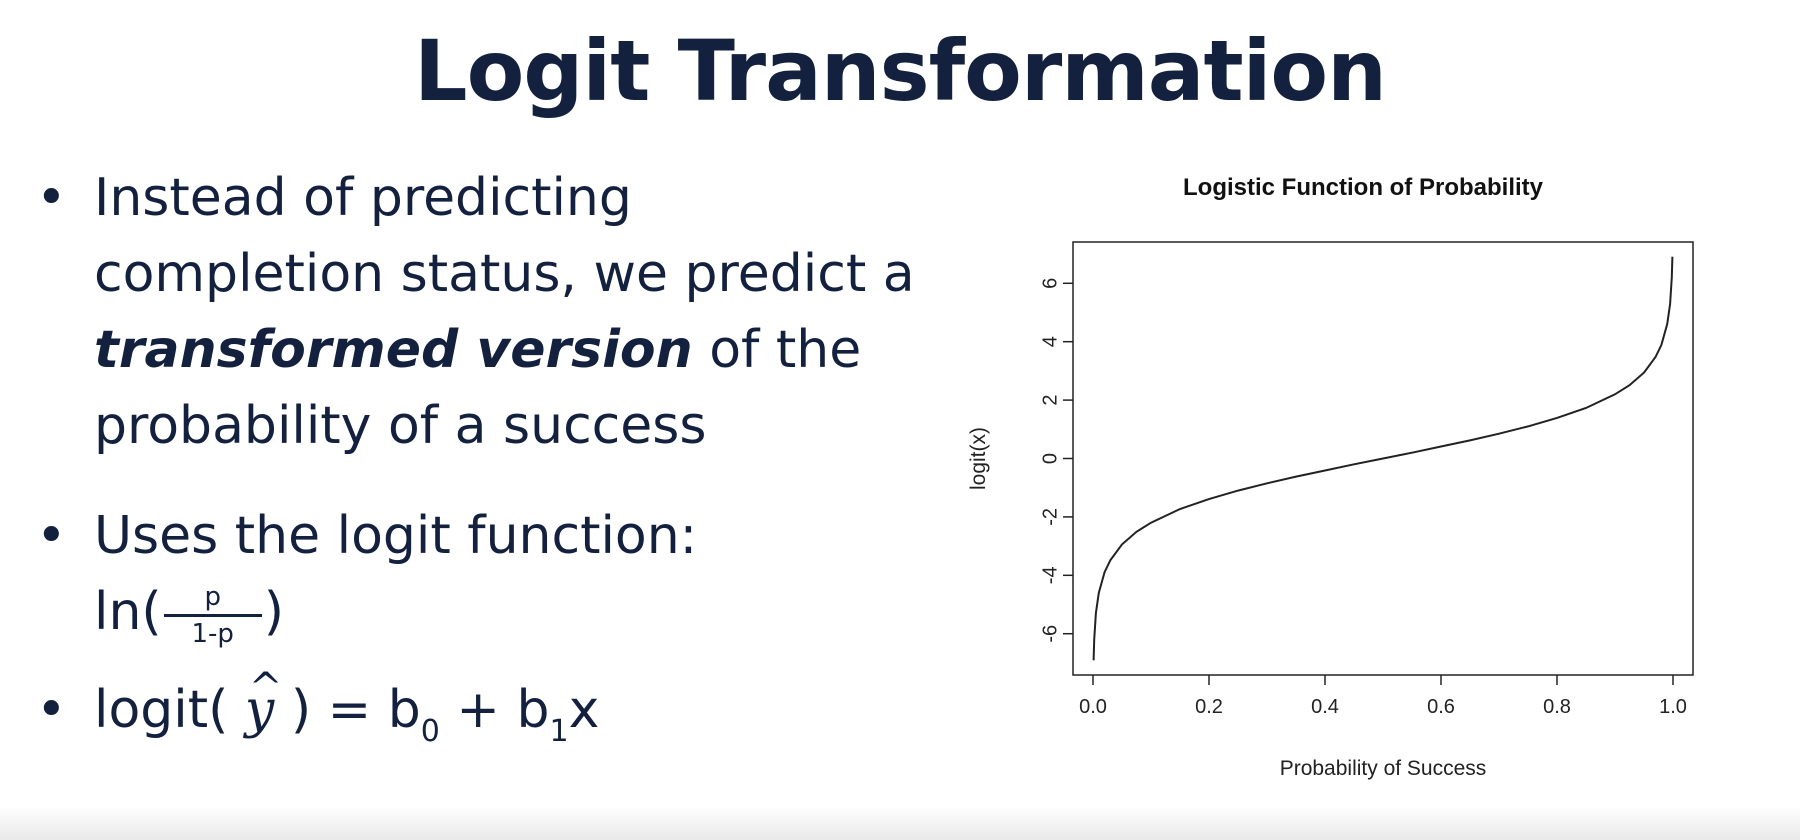  Describe the element at coordinates (273, 612) in the screenshot. I see `formula-suffix: )` at that location.